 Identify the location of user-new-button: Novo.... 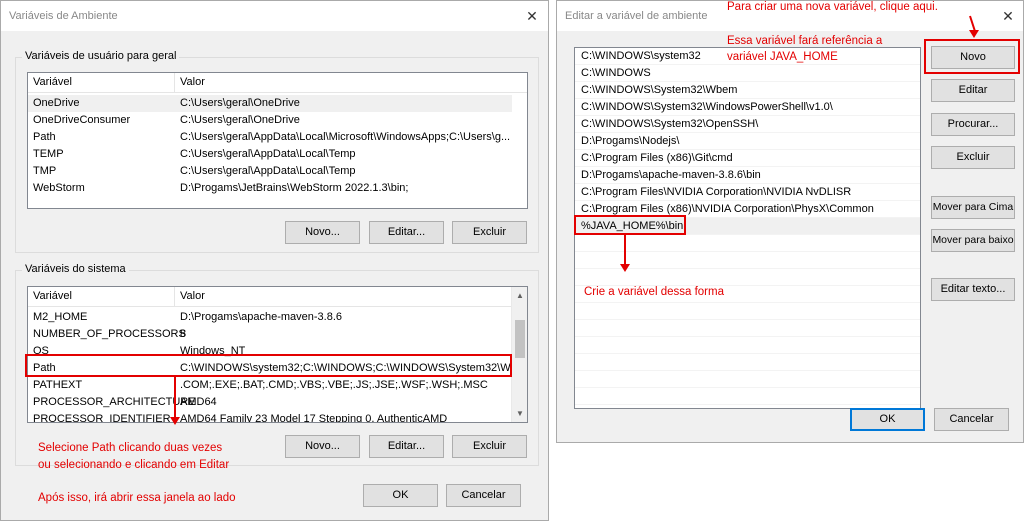
(322, 232).